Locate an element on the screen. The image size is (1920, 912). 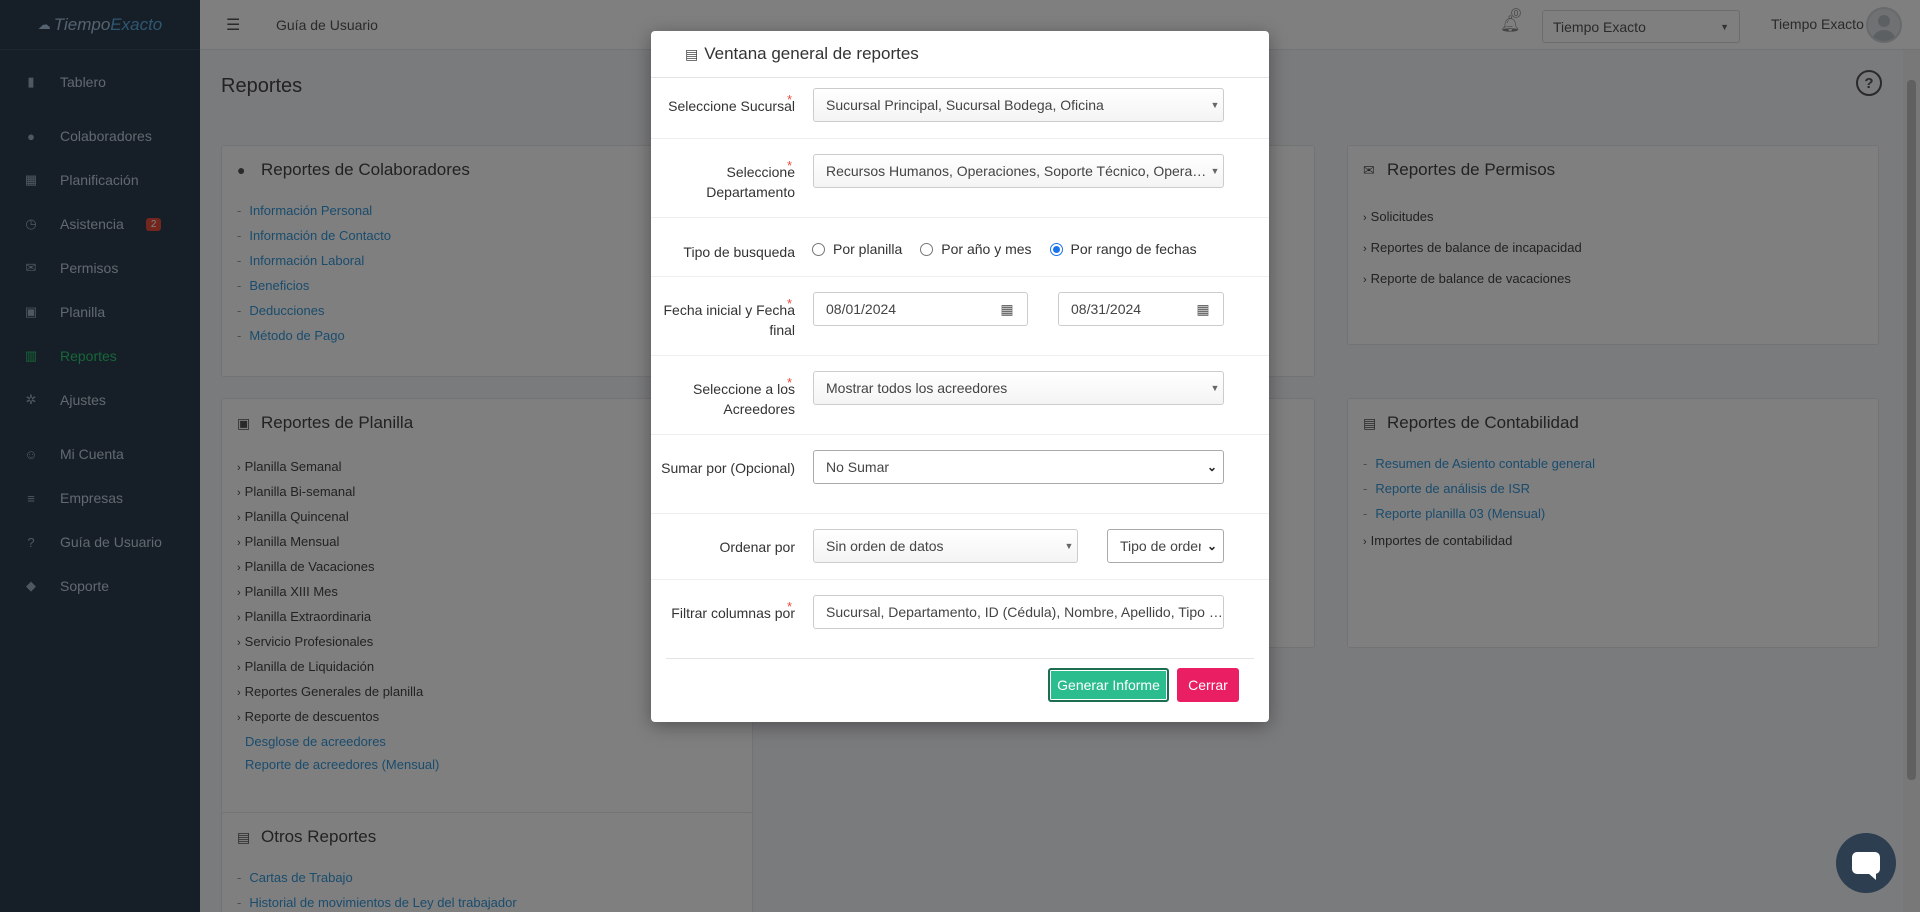
ordenar-por-label: Ordenar por is located at coordinates (757, 547).